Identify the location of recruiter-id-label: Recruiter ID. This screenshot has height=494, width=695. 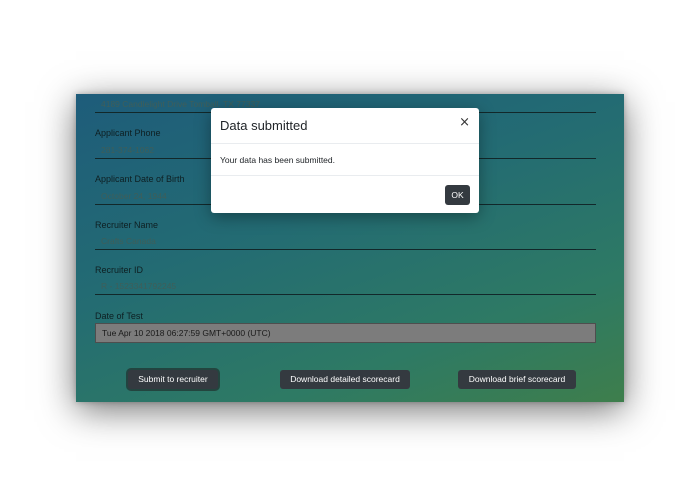
(119, 270).